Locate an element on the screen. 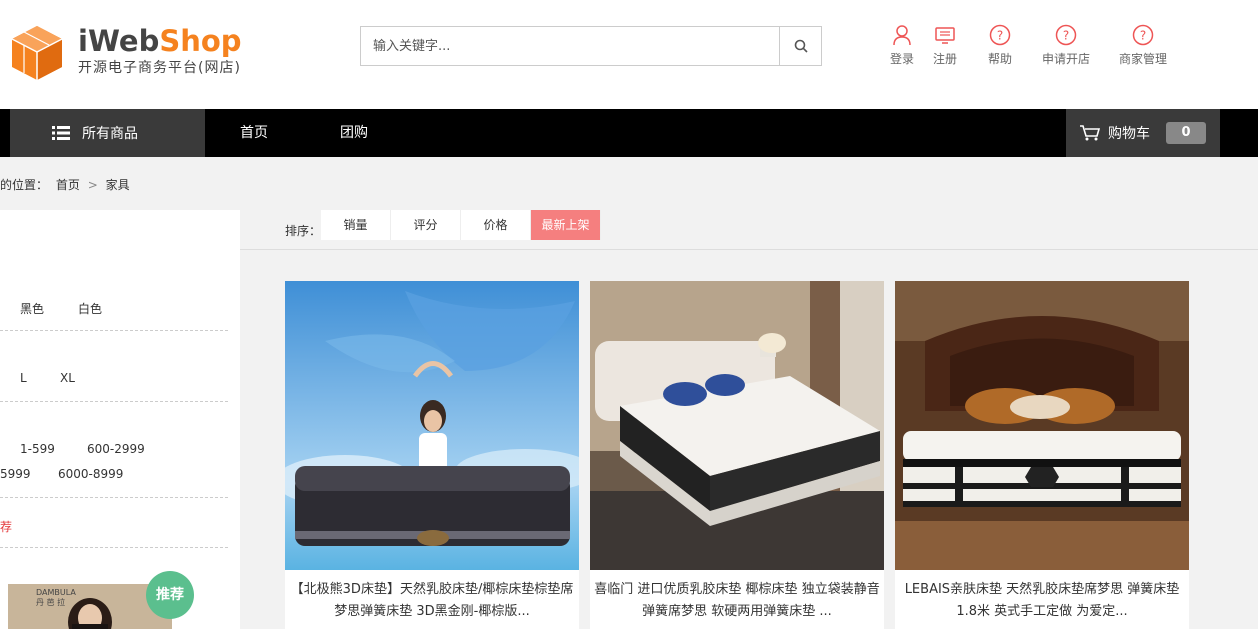 This screenshot has height=629, width=1258. filter-size-row: L XL is located at coordinates (114, 366).